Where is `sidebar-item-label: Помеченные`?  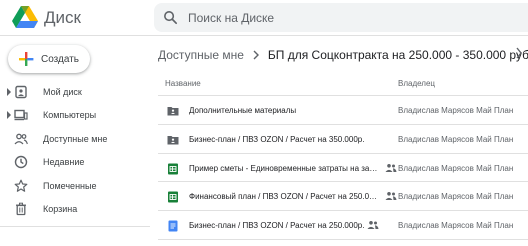 sidebar-item-label: Помеченные is located at coordinates (70, 185).